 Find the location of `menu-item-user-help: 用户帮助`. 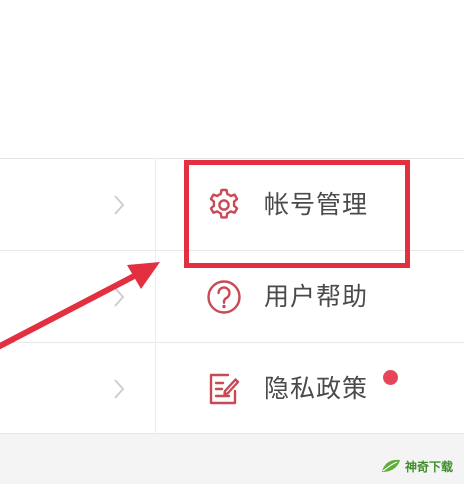

menu-item-user-help: 用户帮助 is located at coordinates (310, 297).